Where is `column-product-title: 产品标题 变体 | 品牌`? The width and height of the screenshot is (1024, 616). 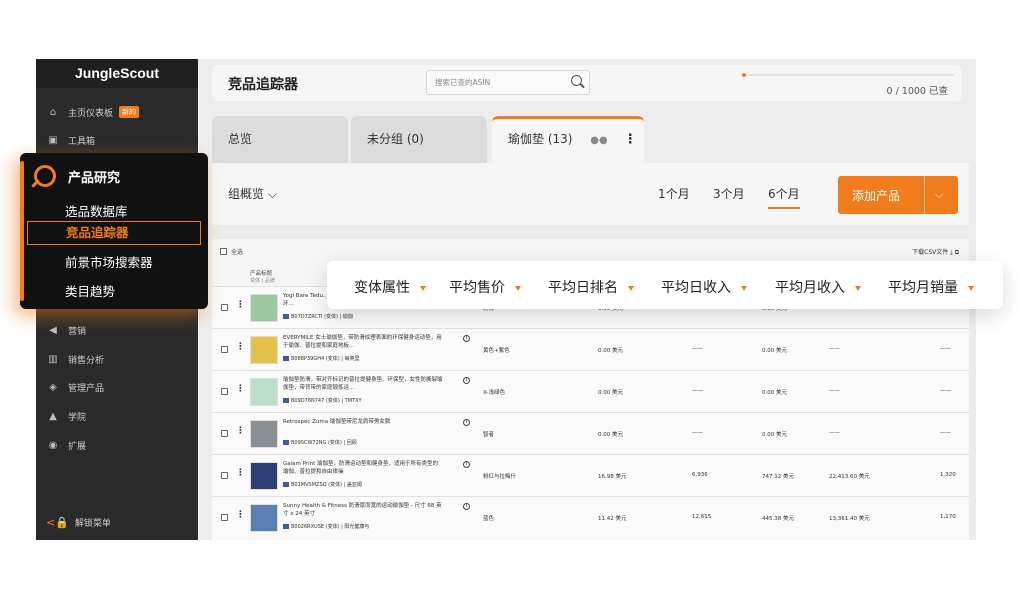 column-product-title: 产品标题 变体 | 品牌 is located at coordinates (262, 276).